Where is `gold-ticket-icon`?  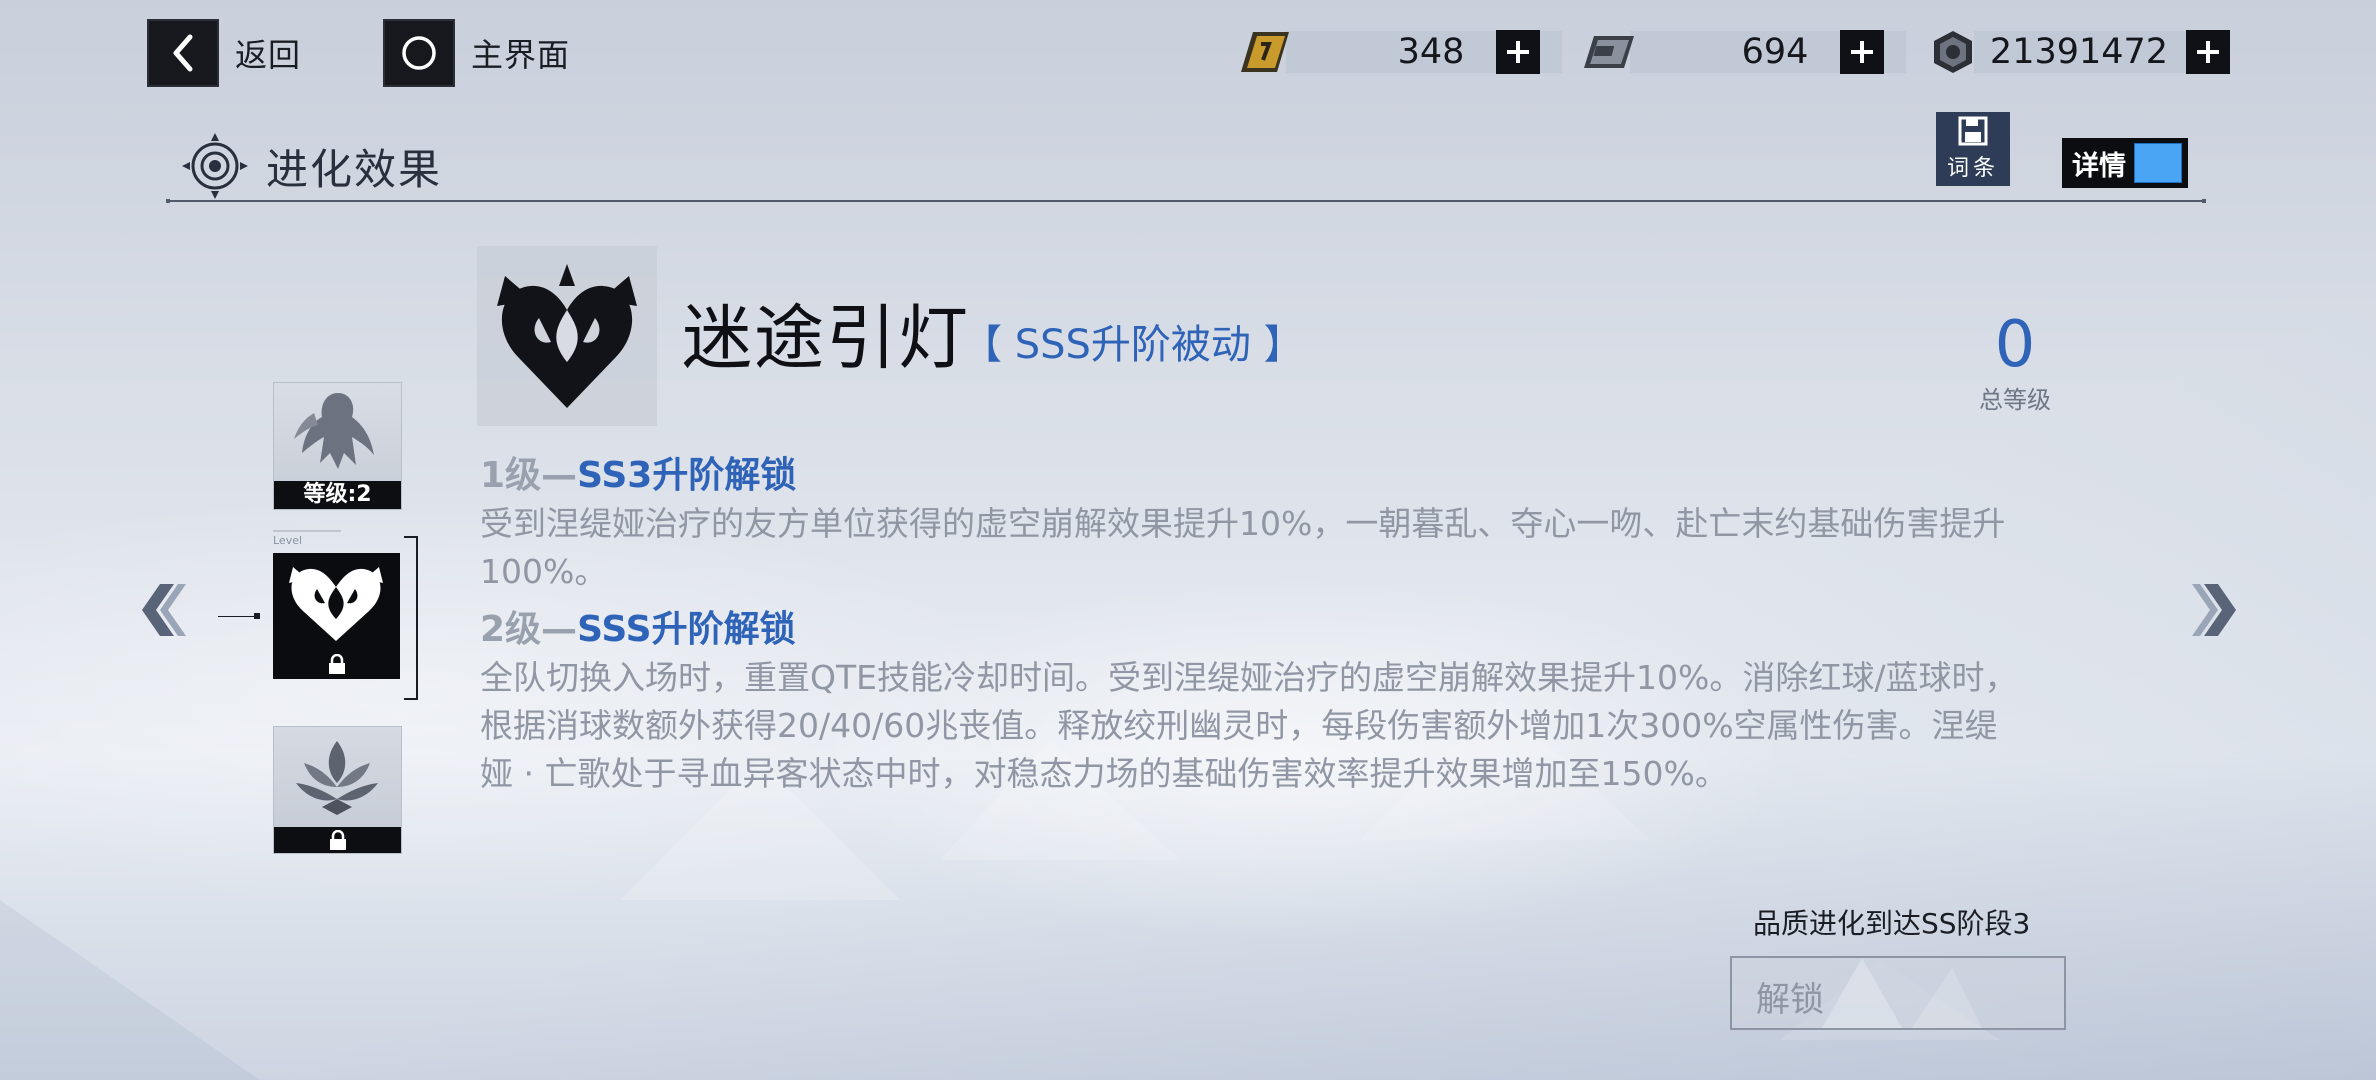 gold-ticket-icon is located at coordinates (1265, 52).